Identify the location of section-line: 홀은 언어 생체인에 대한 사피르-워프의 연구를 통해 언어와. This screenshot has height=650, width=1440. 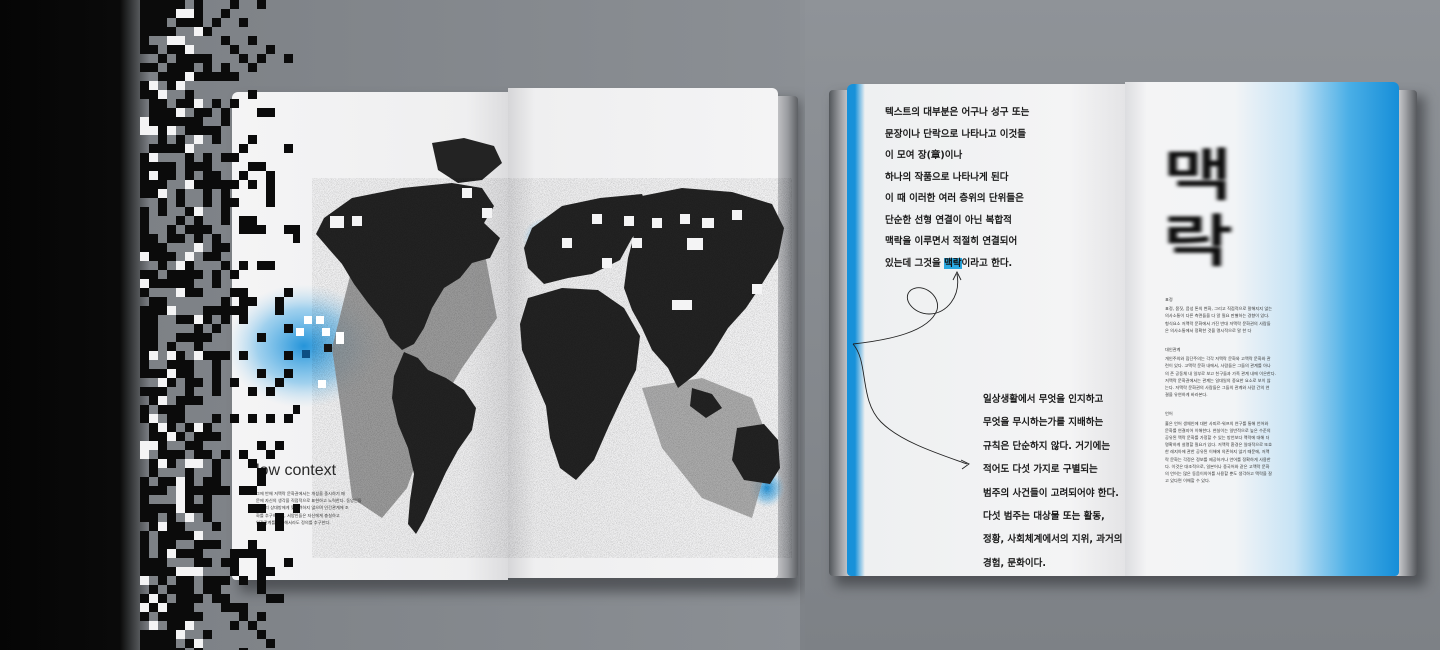
(1217, 423).